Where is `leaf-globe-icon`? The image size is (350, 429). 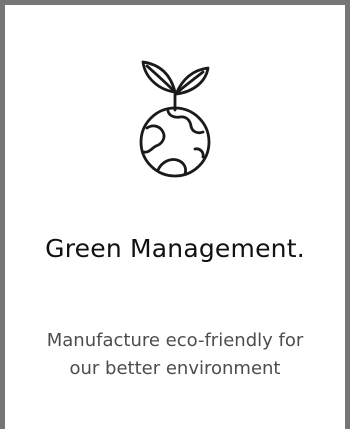
leaf-globe-icon is located at coordinates (175, 119).